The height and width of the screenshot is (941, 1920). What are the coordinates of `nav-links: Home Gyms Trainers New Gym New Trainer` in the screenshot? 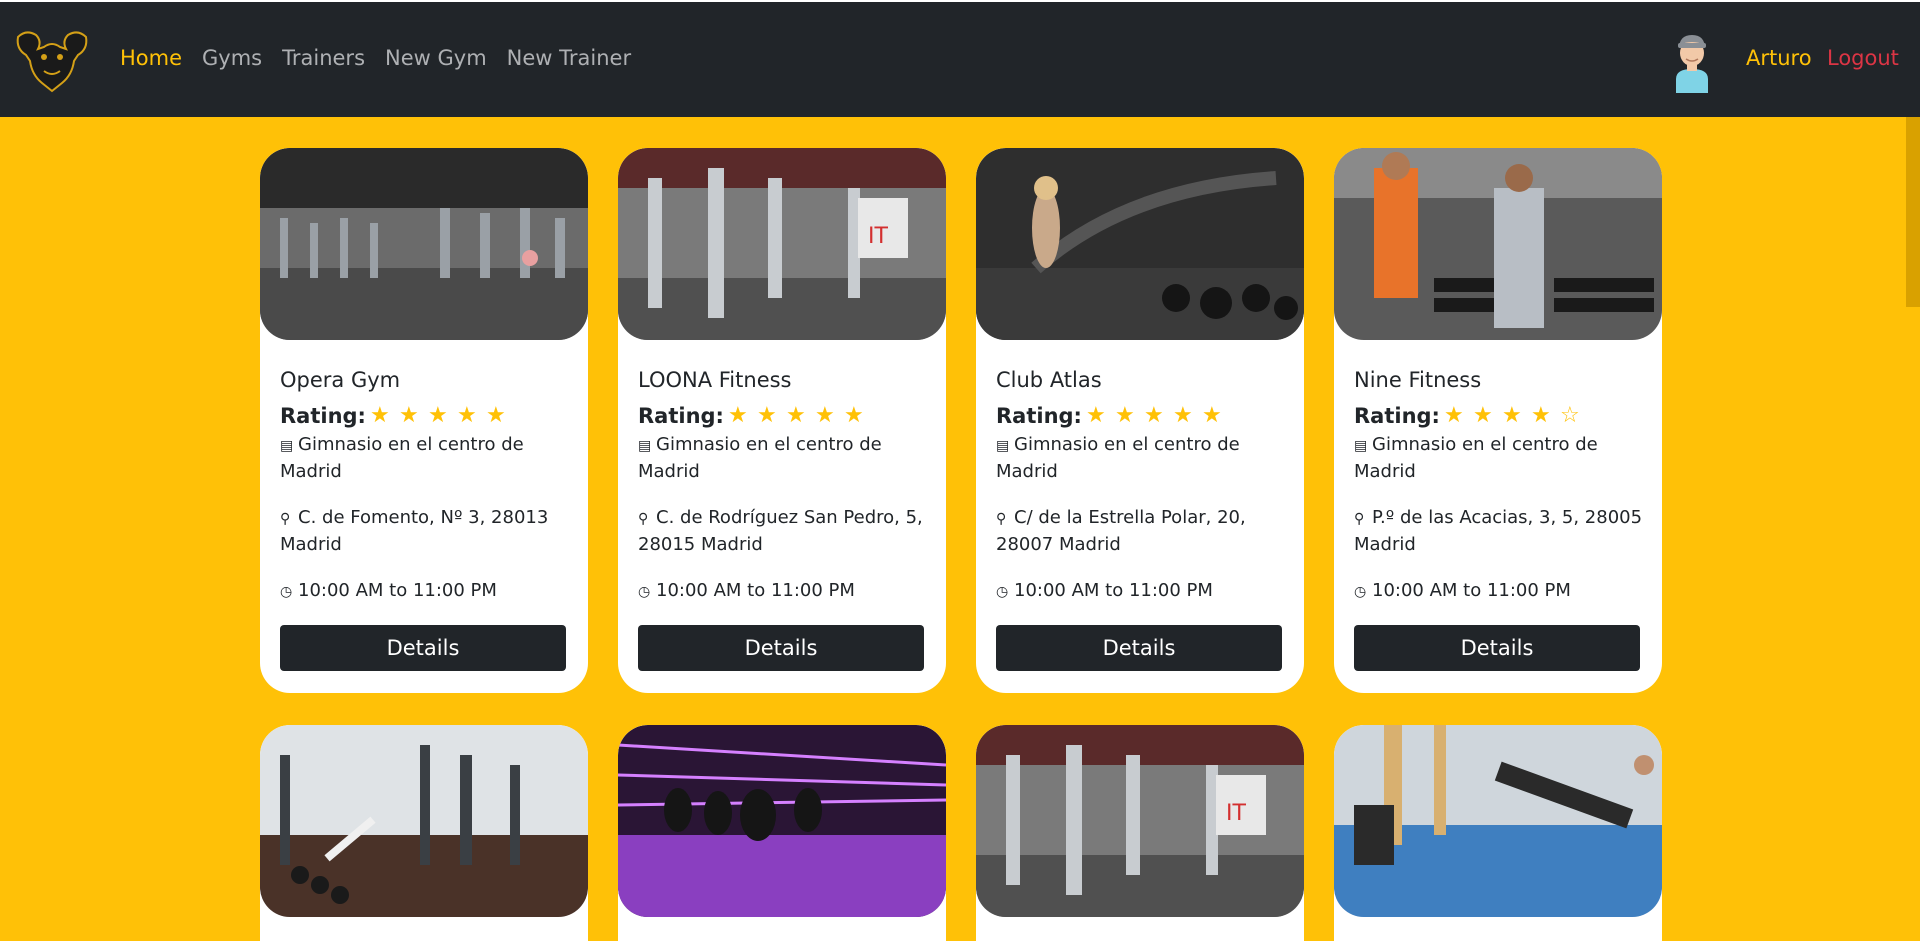 It's located at (375, 58).